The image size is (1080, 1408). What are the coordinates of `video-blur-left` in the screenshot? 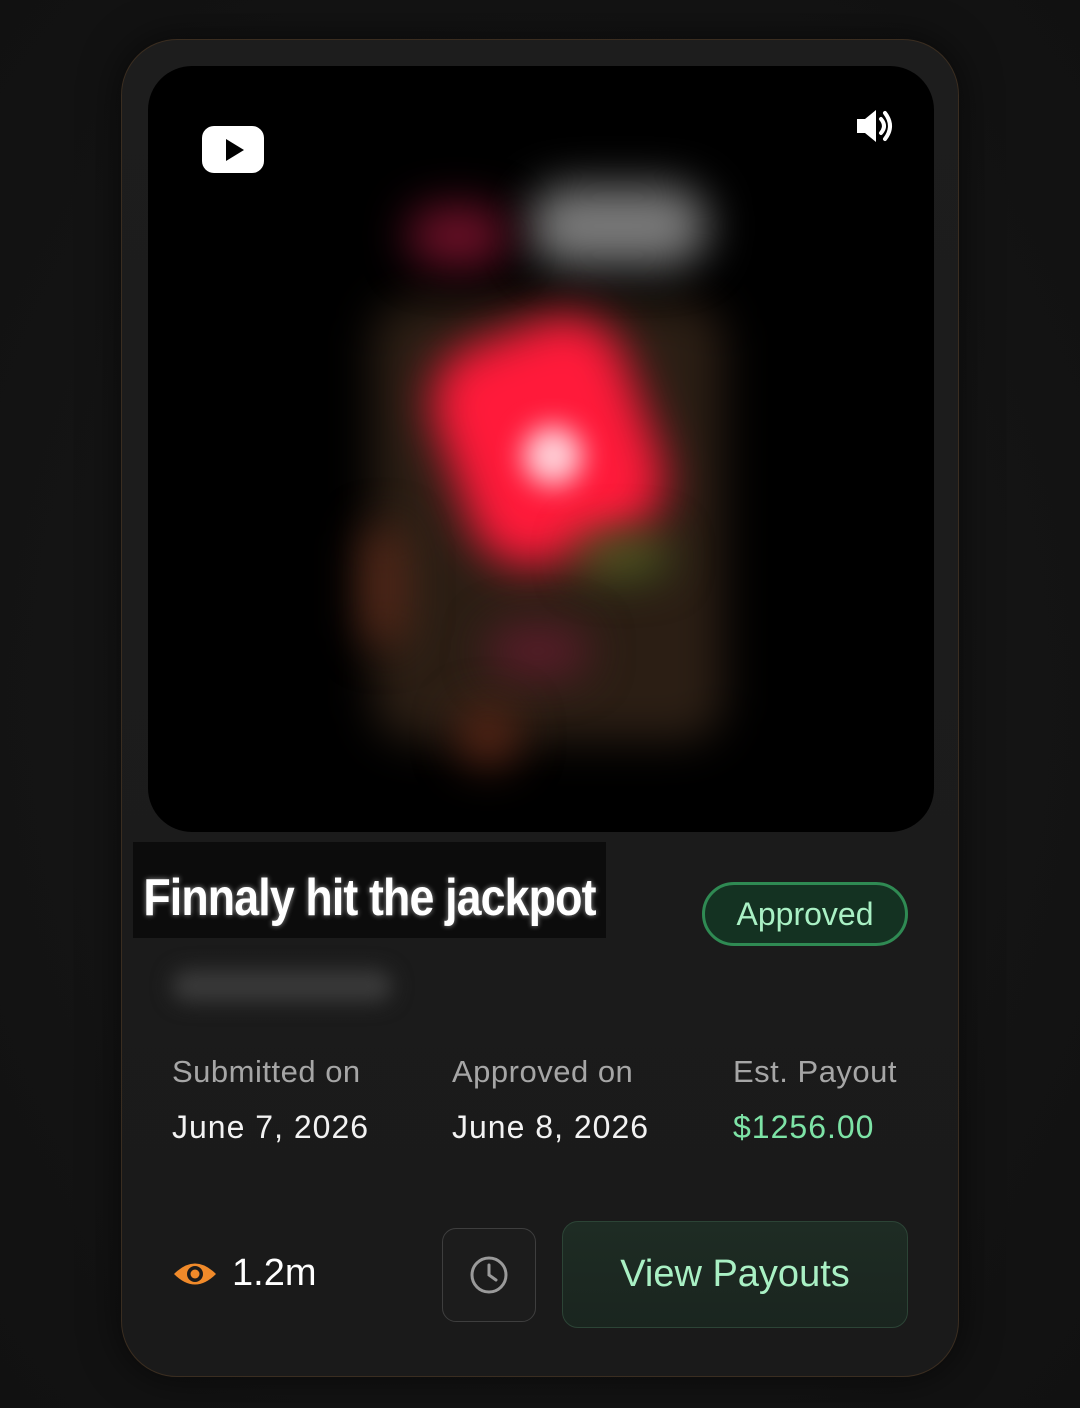 It's located at (383, 586).